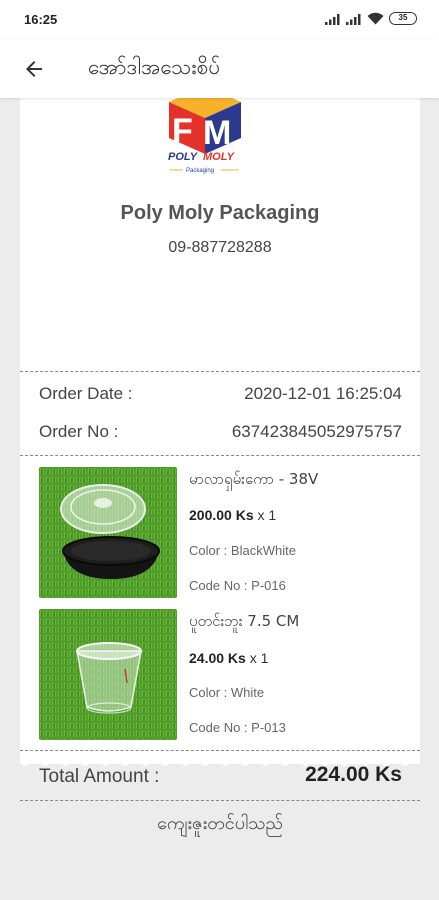  I want to click on order-no-value: 637423845052975757, so click(316, 431).